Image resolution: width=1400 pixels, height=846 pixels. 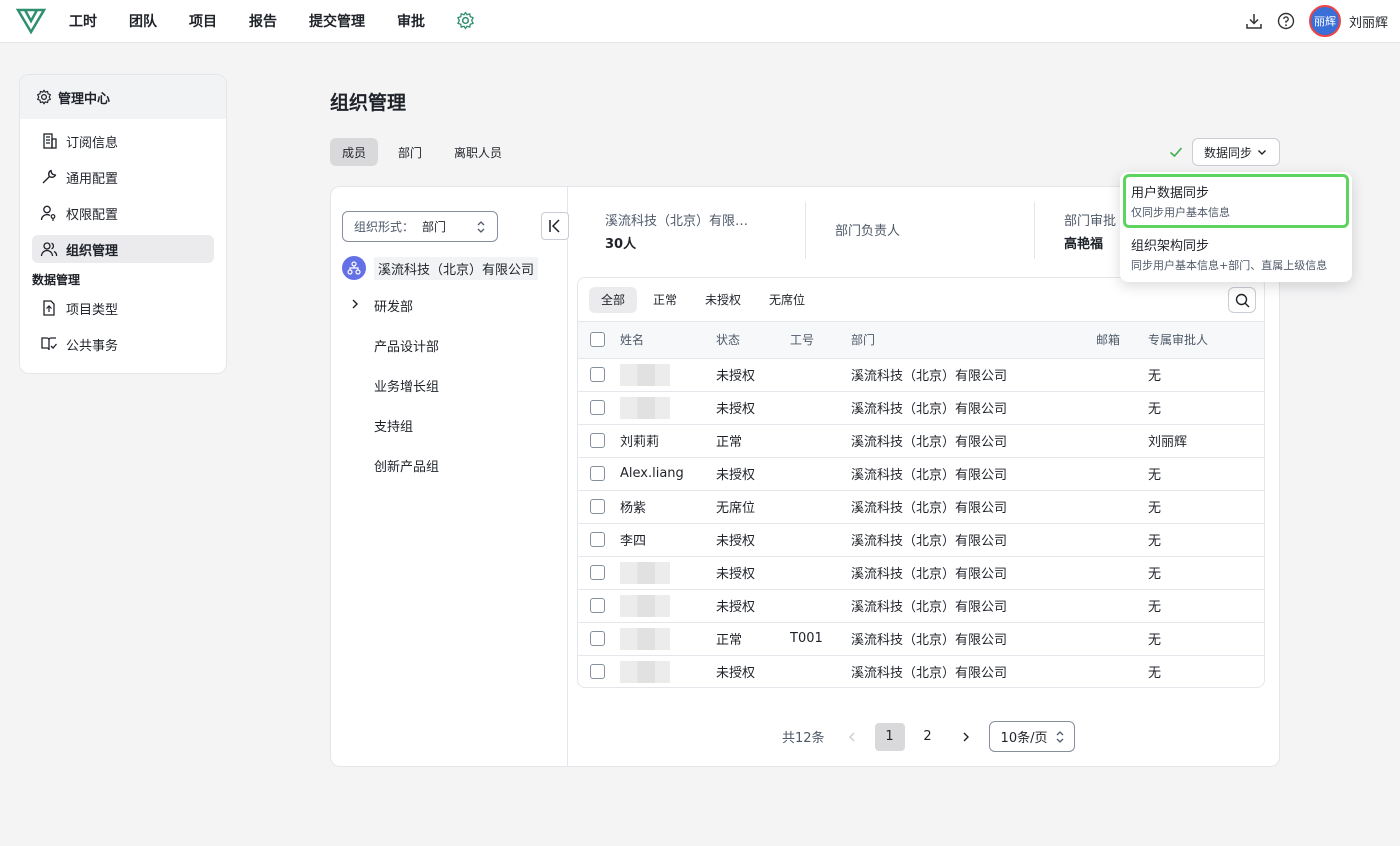 I want to click on select-all-checkbox, so click(x=597, y=340).